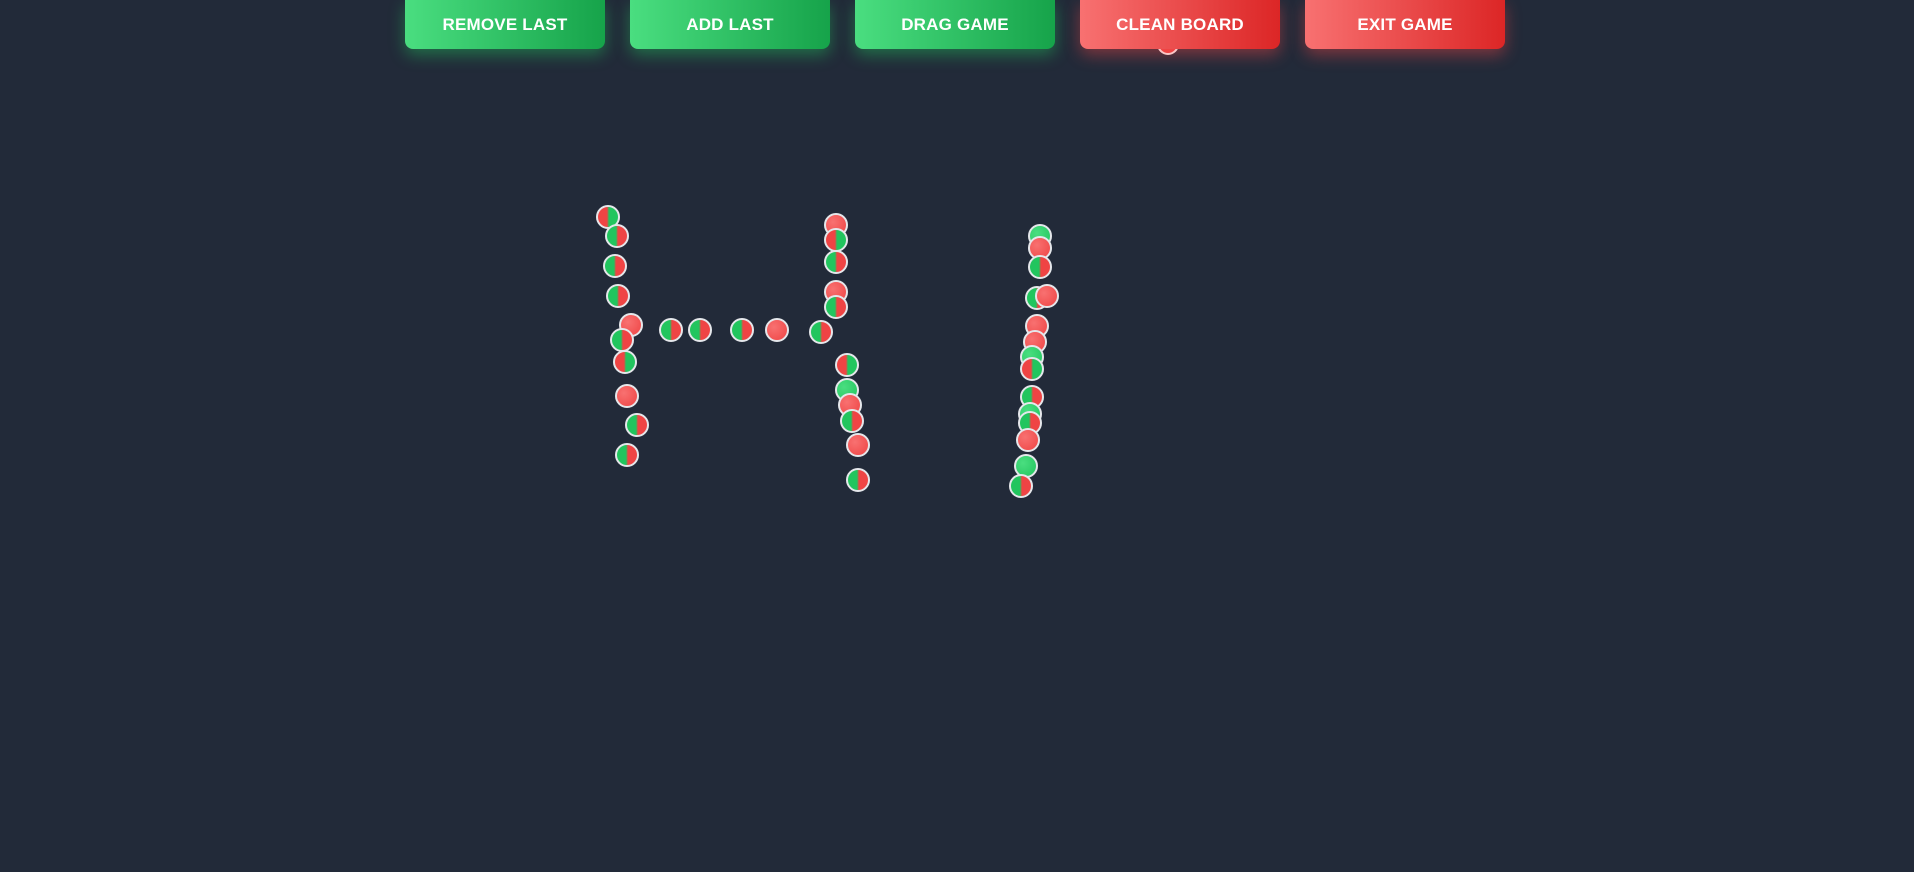 The height and width of the screenshot is (872, 1914). Describe the element at coordinates (1180, 24) in the screenshot. I see `clean-board-button: CLEAN BOARD` at that location.